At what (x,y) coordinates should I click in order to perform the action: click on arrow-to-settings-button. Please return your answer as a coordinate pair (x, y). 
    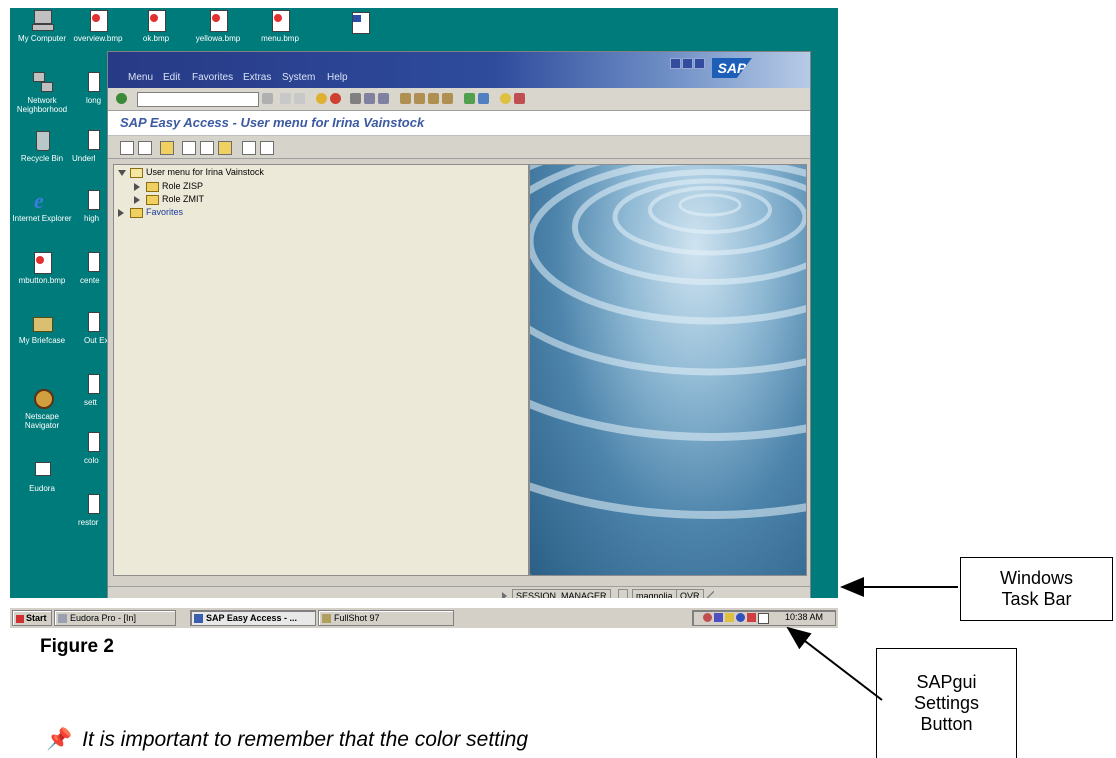
    Looking at the image, I should click on (834, 663).